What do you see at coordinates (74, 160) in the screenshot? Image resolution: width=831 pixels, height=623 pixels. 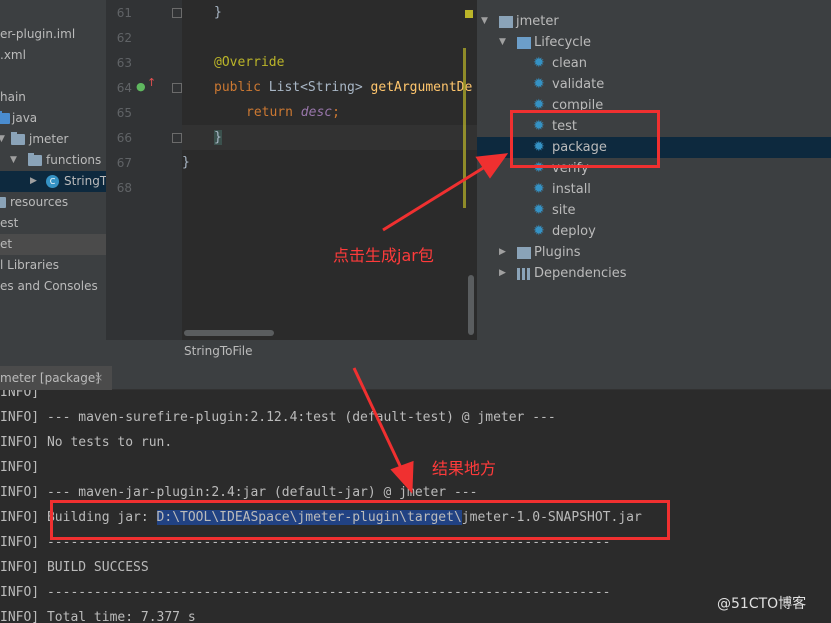 I see `tree-item-label: functions` at bounding box center [74, 160].